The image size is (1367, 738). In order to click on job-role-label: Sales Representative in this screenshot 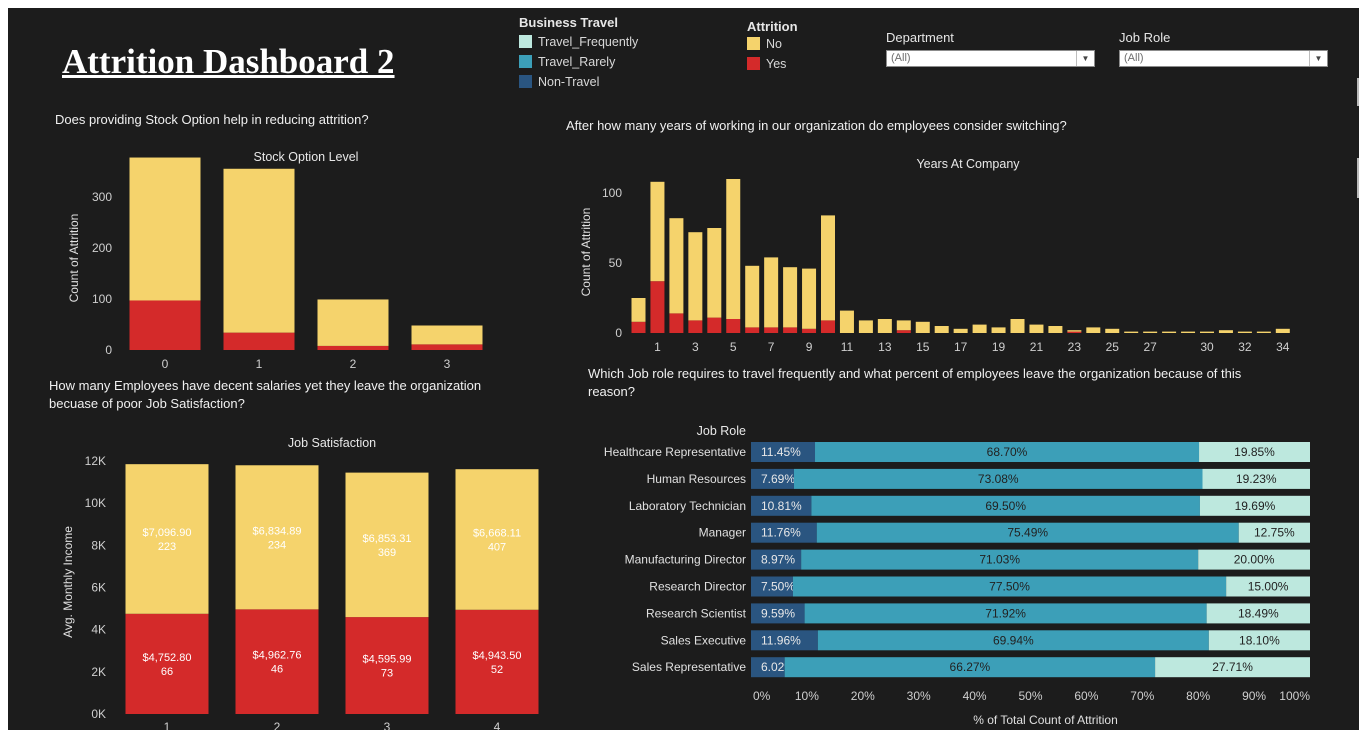, I will do `click(689, 667)`.